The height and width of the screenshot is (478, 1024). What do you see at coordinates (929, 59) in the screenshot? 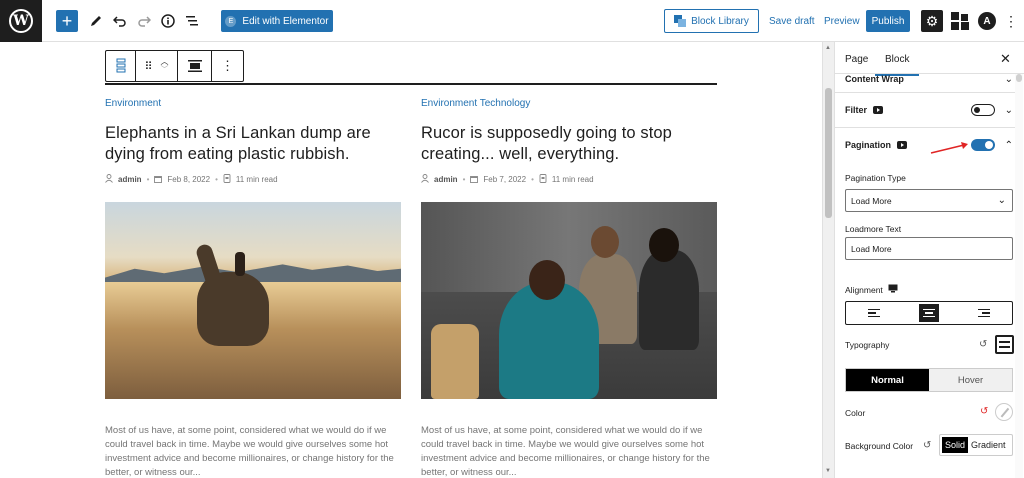
I see `sidebar-tabs: Page Block ✕` at bounding box center [929, 59].